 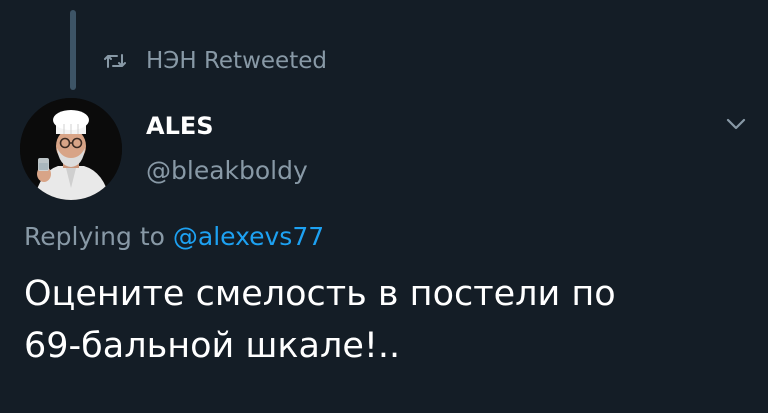 What do you see at coordinates (320, 294) in the screenshot?
I see `tweet-text-line: Оцените смелость в постели по` at bounding box center [320, 294].